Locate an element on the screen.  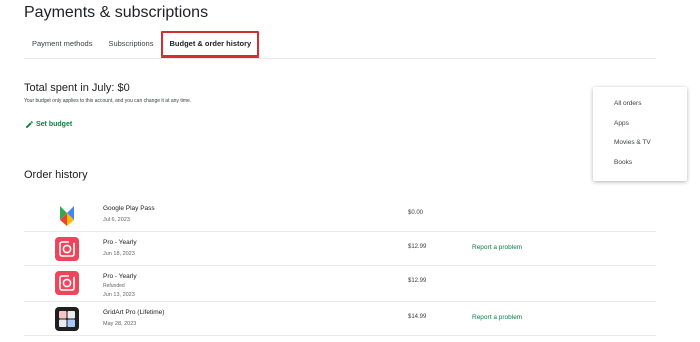
set-budget-label: Set budget is located at coordinates (54, 124).